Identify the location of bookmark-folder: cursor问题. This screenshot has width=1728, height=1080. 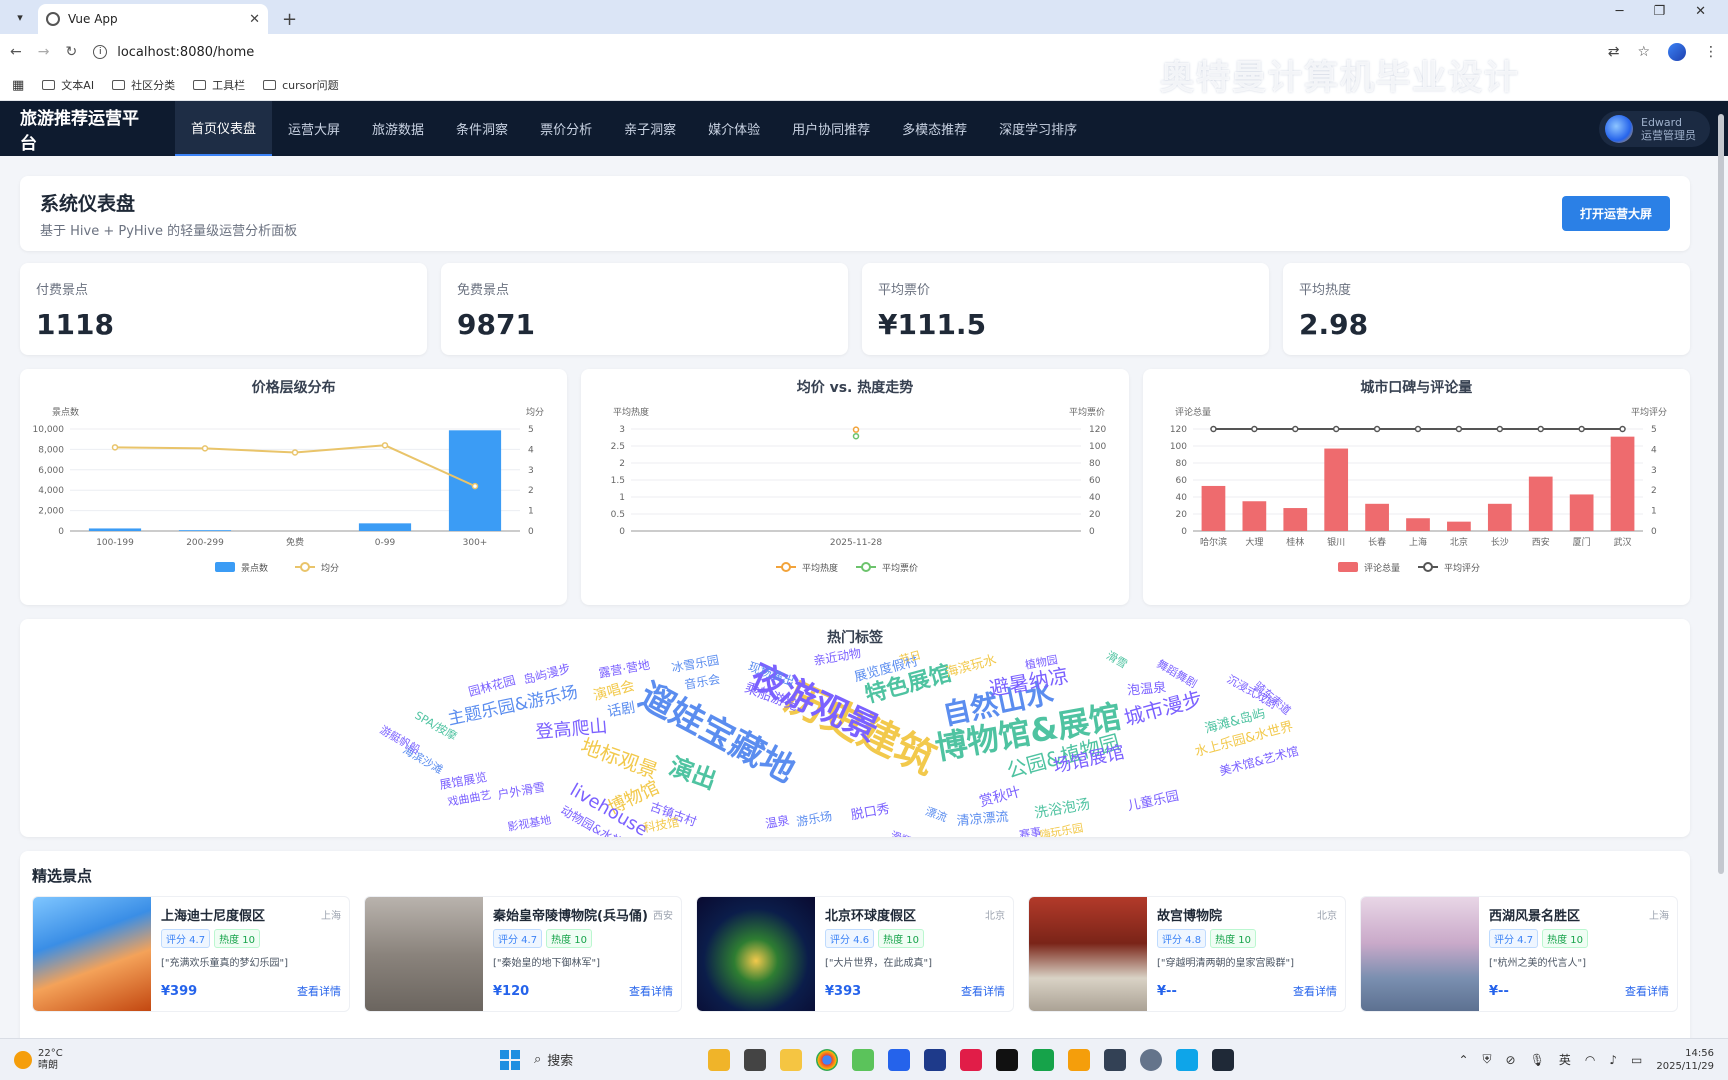
(301, 85).